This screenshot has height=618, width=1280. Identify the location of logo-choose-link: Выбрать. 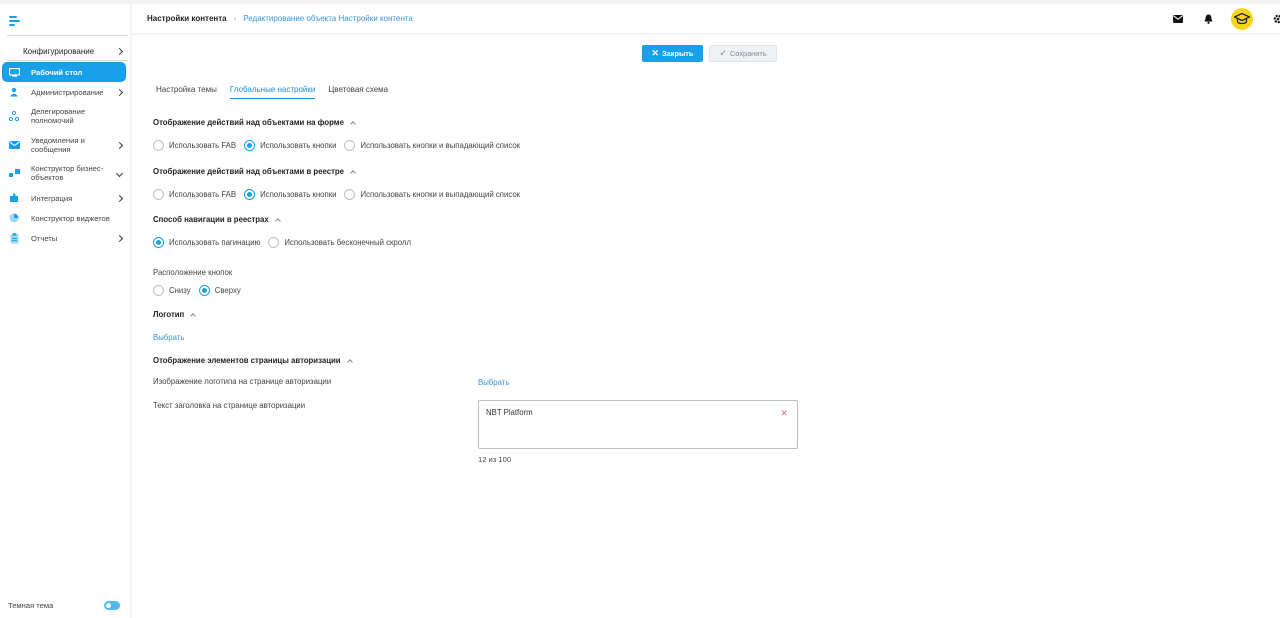
(168, 337).